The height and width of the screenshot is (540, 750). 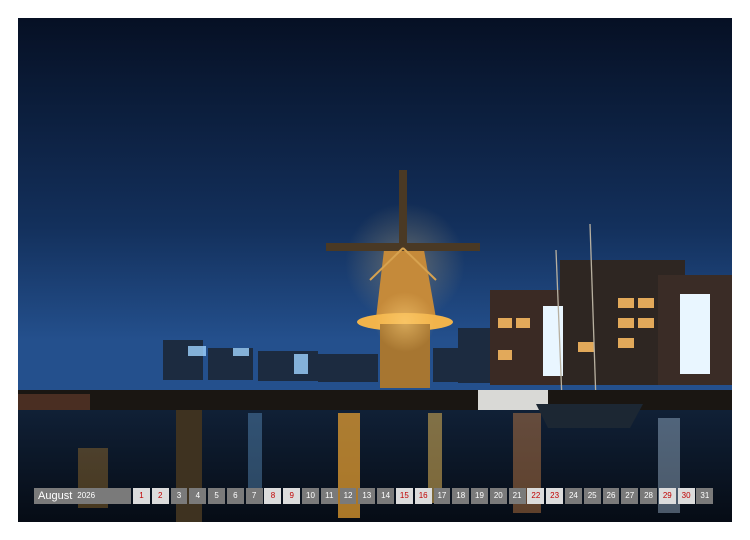 What do you see at coordinates (517, 496) in the screenshot?
I see `day-cell: 21` at bounding box center [517, 496].